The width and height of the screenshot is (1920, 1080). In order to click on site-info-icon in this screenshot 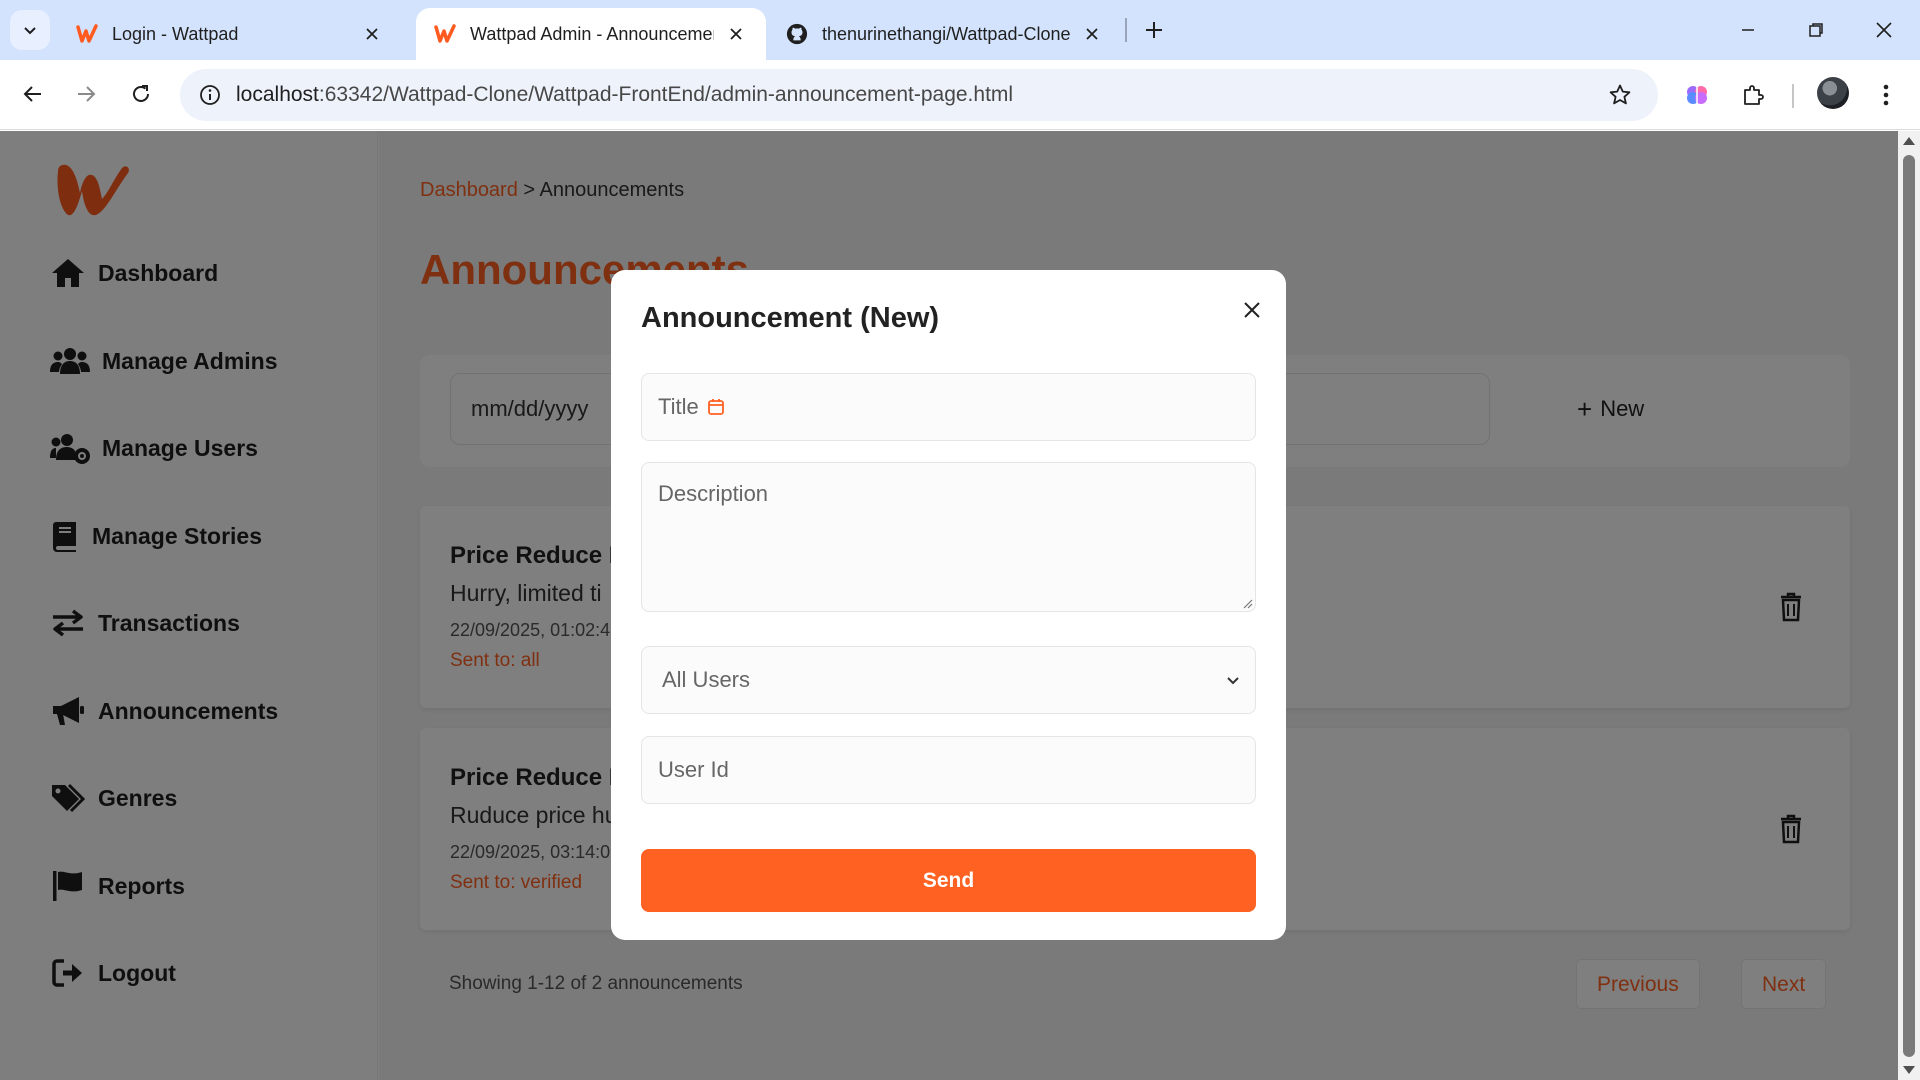, I will do `click(210, 95)`.